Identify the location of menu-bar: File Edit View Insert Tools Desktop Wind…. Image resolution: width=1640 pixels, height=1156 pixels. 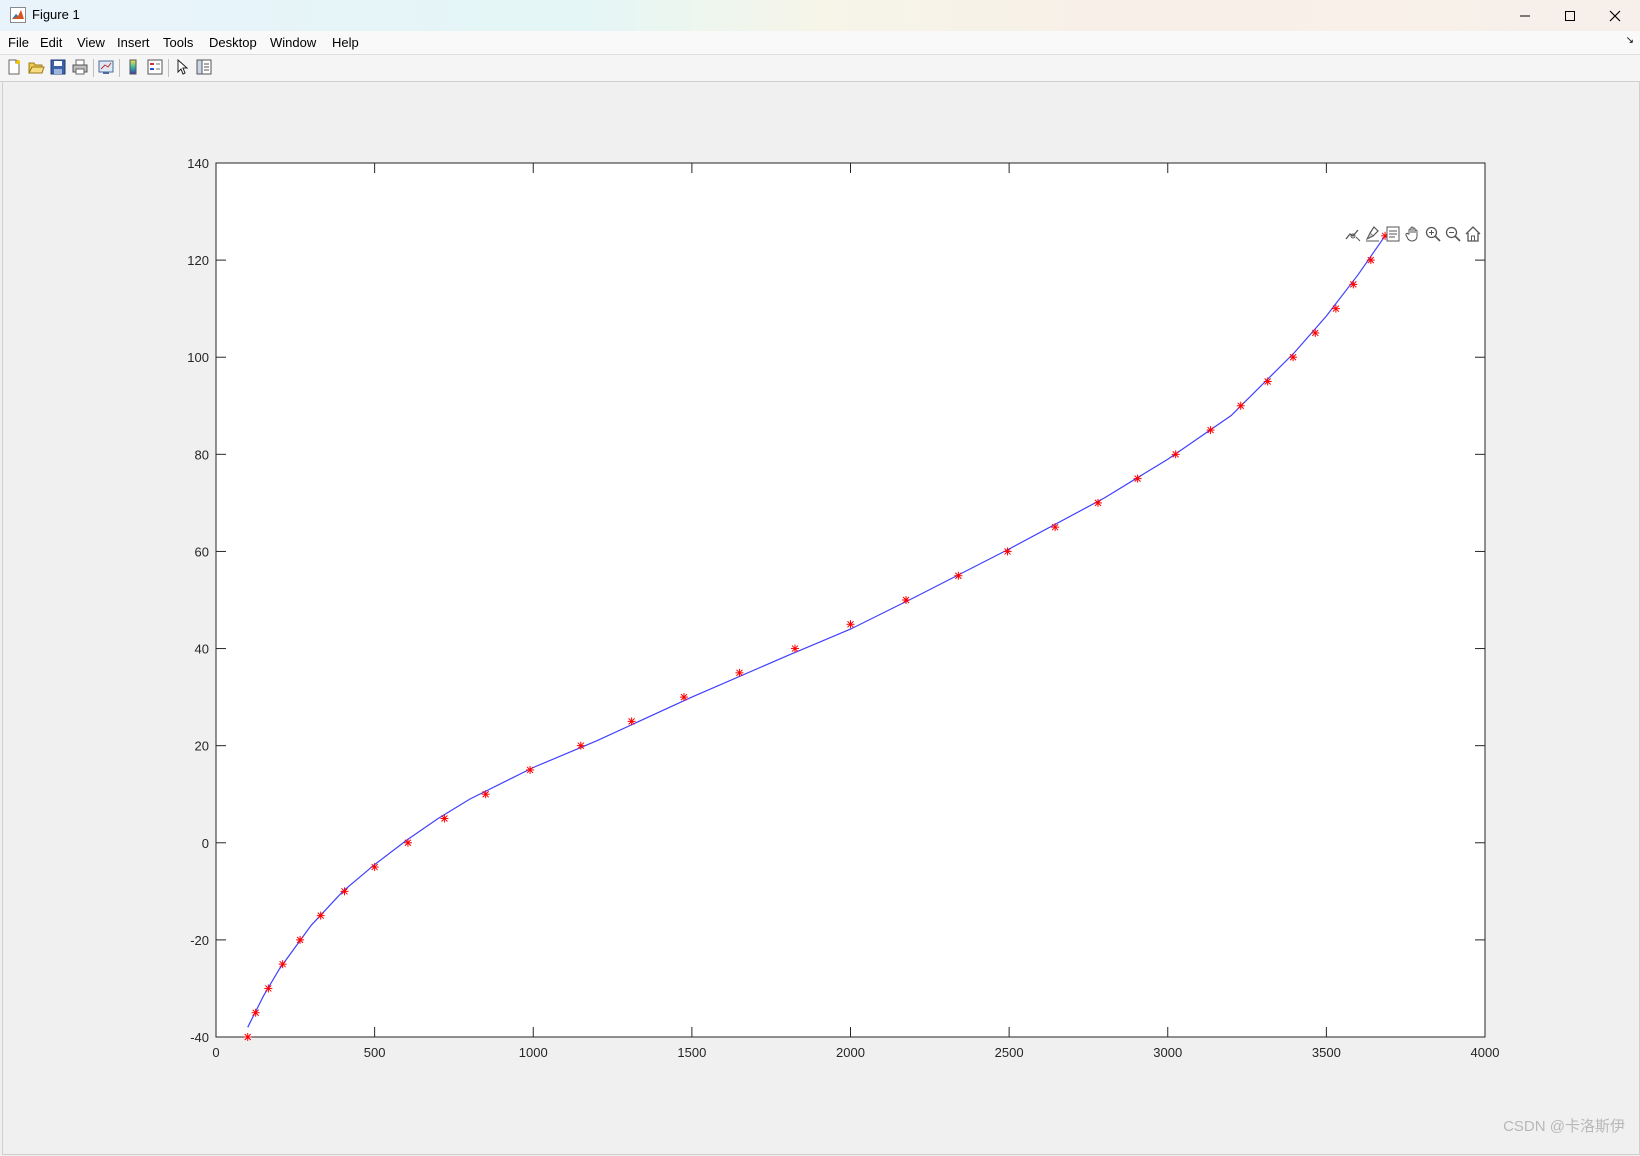
(820, 43).